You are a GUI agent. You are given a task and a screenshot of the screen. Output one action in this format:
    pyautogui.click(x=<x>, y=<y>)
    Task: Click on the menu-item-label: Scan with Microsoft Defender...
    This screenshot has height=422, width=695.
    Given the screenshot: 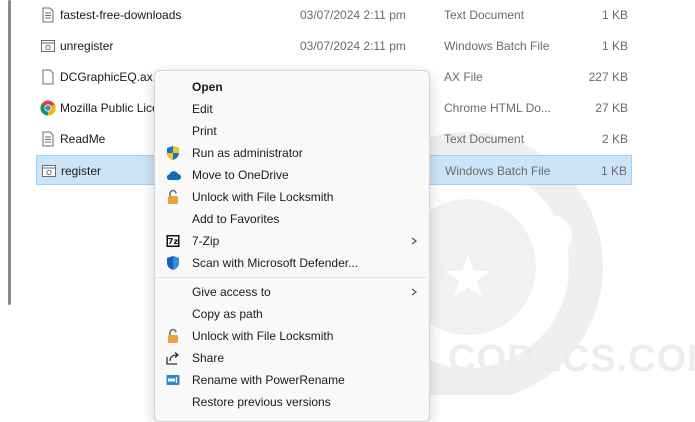 What is the action you would take?
    pyautogui.click(x=275, y=263)
    